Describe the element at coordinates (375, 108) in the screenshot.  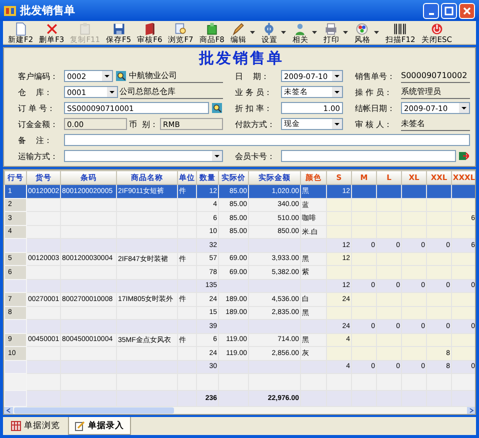
I see `field-label: 结帐日期：` at that location.